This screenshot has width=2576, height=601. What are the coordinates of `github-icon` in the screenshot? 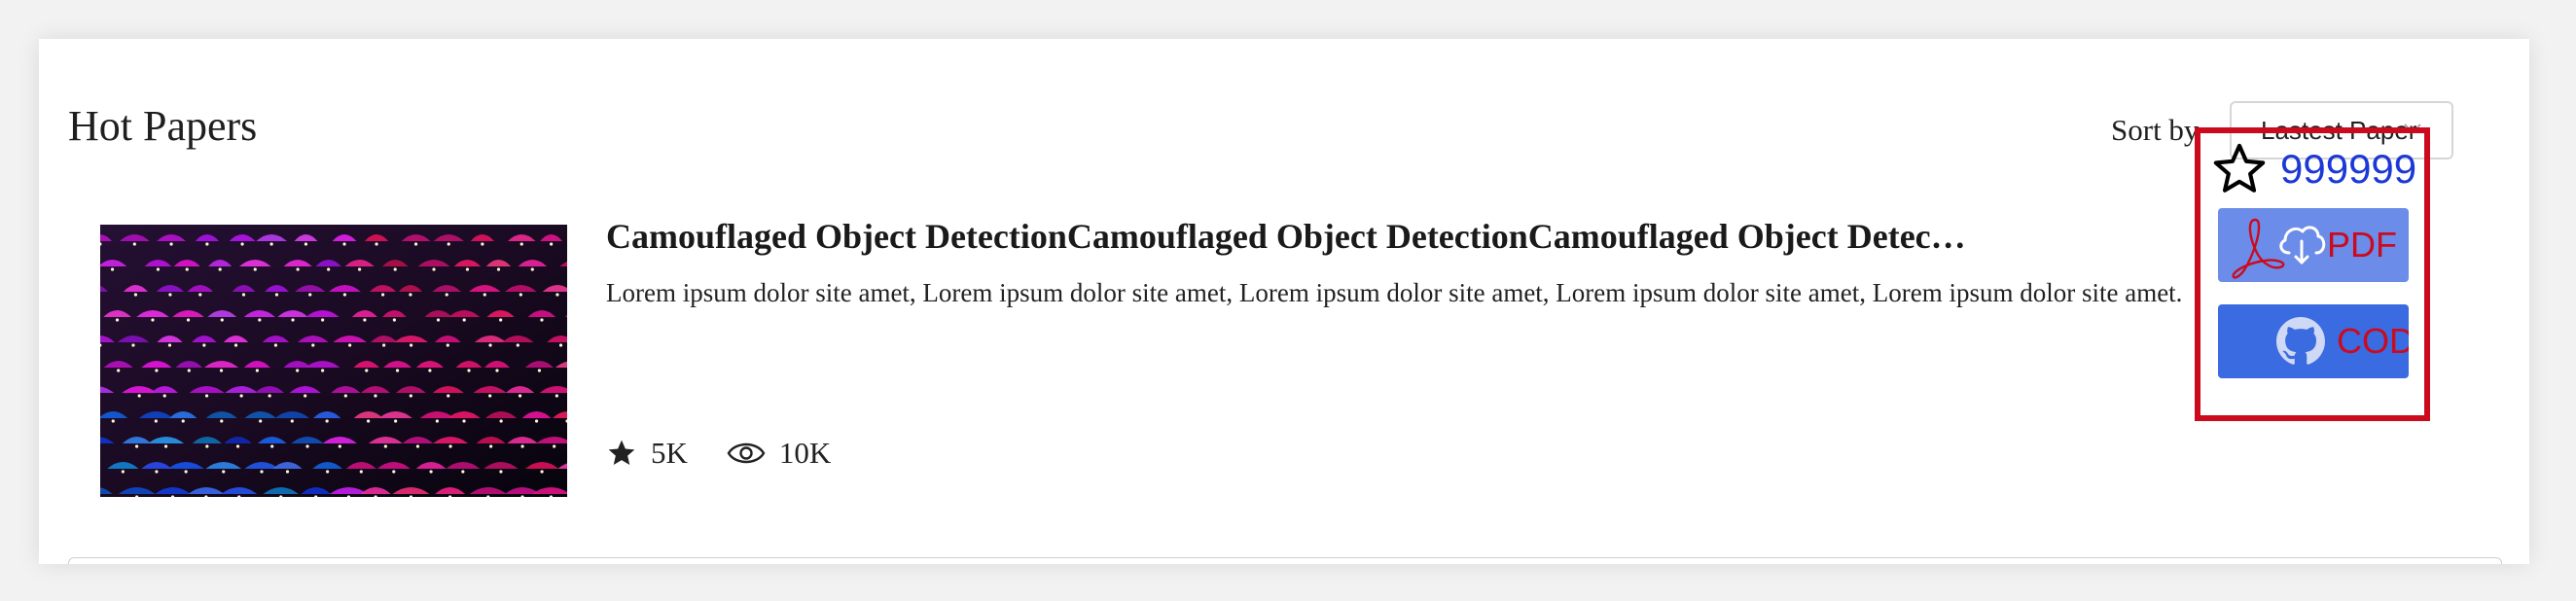 It's located at (2300, 341).